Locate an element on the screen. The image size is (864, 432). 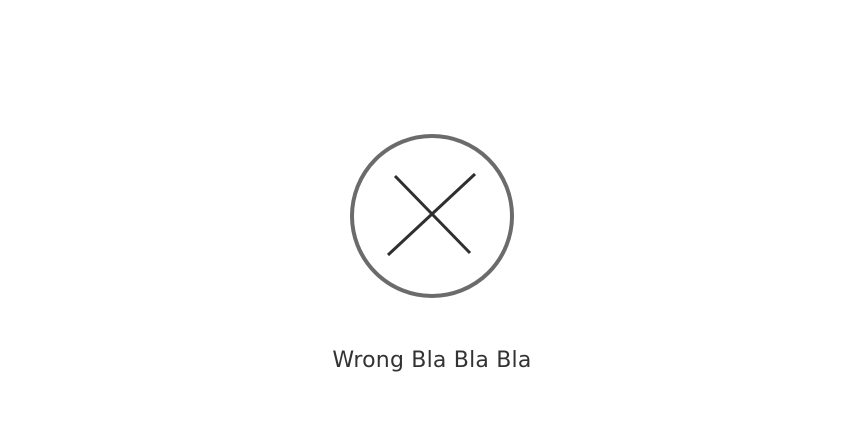
error-message: Wrong Bla Bla Bla is located at coordinates (432, 360).